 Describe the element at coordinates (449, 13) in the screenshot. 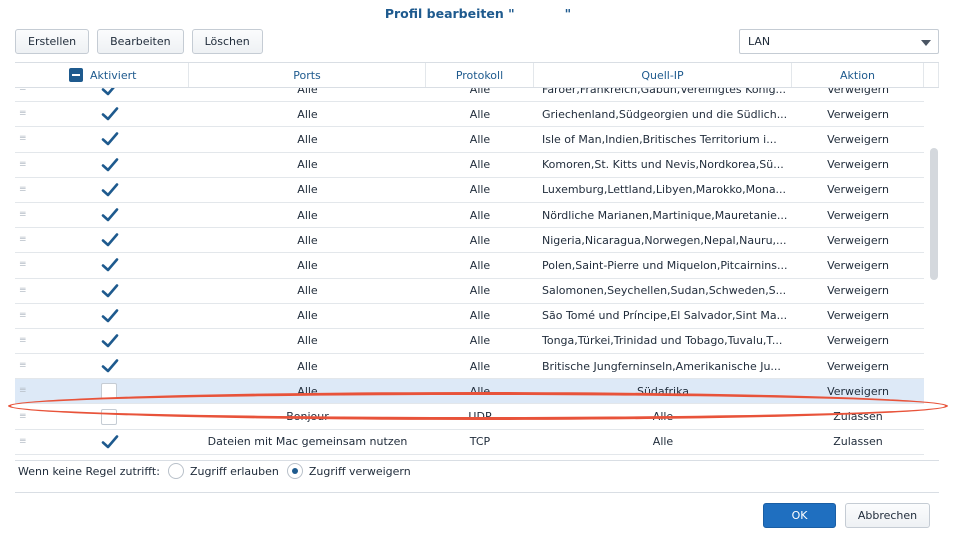

I see `dialog-title-text: Profil bearbeiten "` at that location.